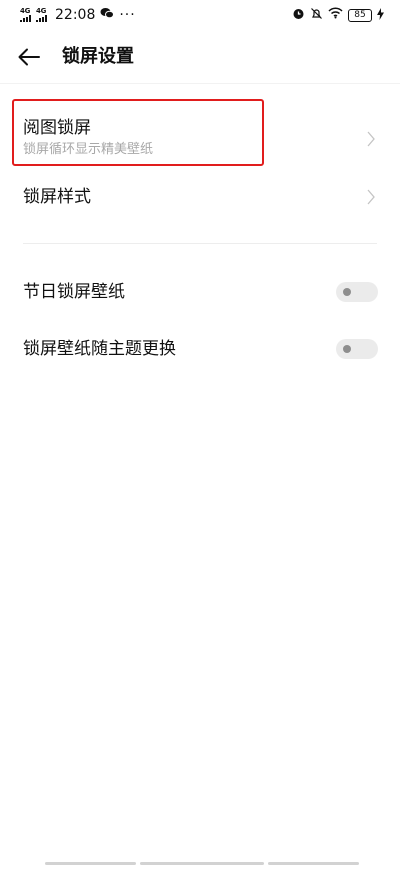 This screenshot has width=400, height=870. What do you see at coordinates (200, 293) in the screenshot?
I see `settings-item-holiday-wallpaper: 节日锁屏壁纸` at bounding box center [200, 293].